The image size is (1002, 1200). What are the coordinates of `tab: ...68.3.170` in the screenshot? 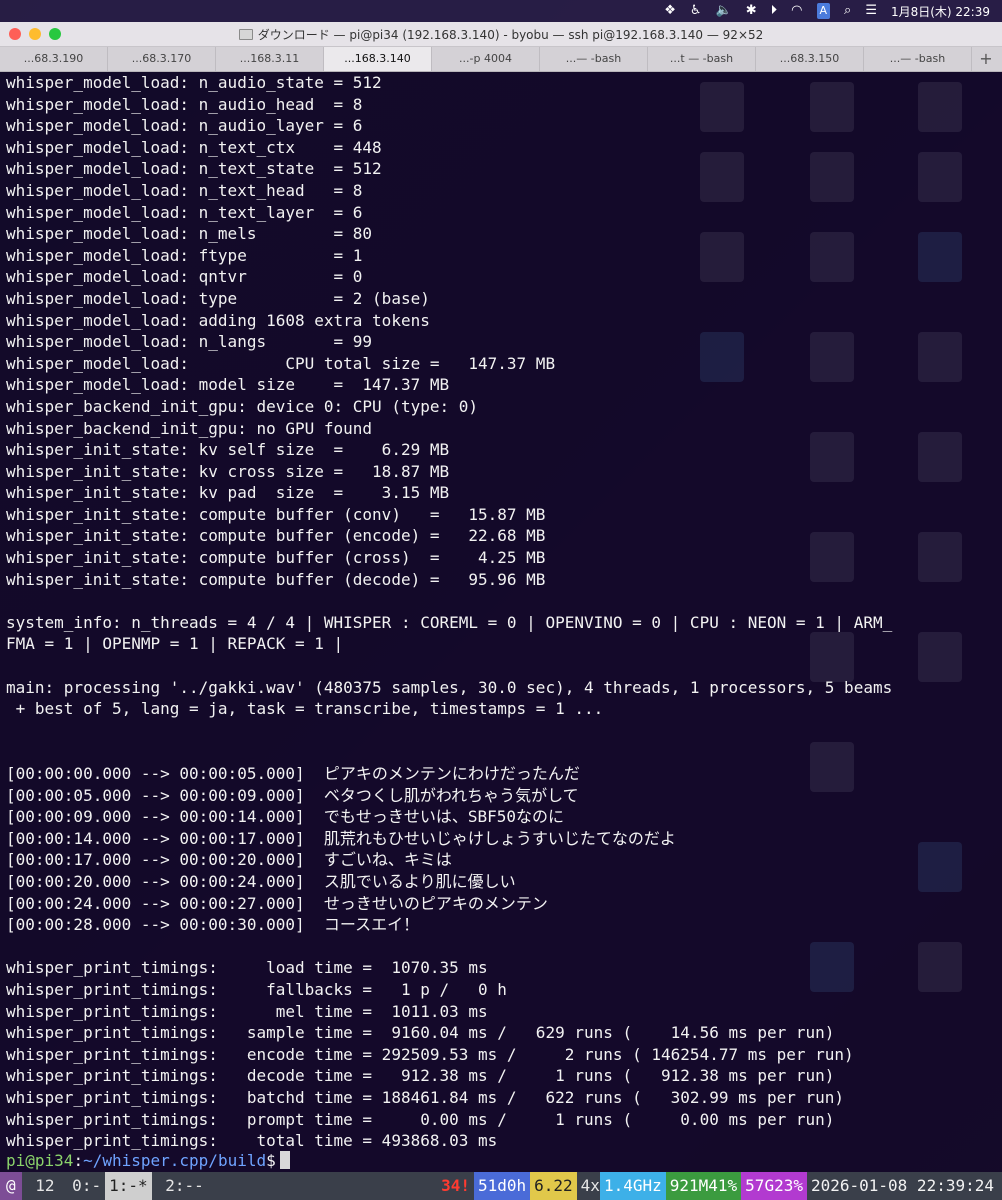 It's located at (162, 59).